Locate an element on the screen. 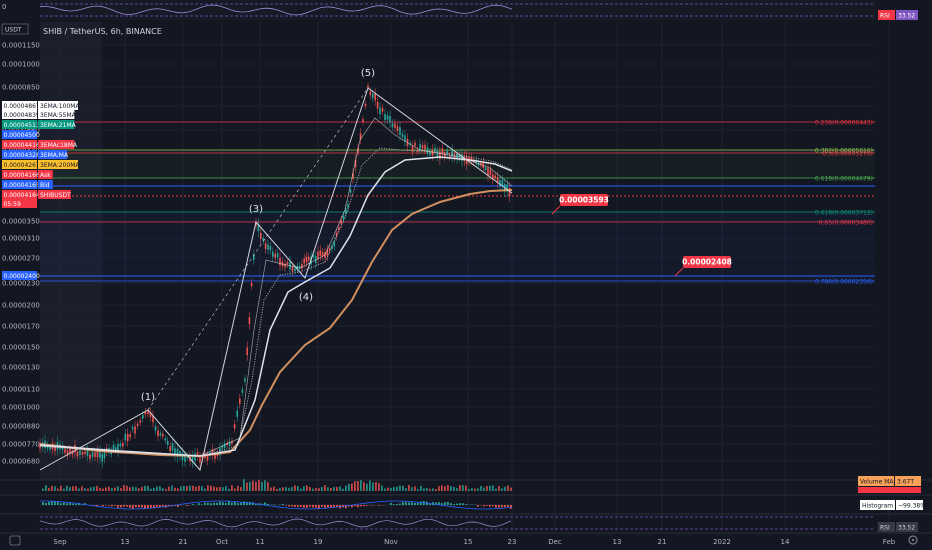 The width and height of the screenshot is (932, 550). volume-name: Volume MA is located at coordinates (877, 482).